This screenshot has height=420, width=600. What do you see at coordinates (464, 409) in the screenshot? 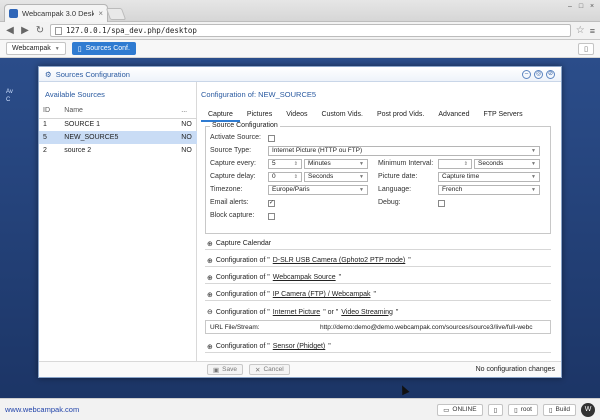
I see `online-label: ONLINE` at bounding box center [464, 409].